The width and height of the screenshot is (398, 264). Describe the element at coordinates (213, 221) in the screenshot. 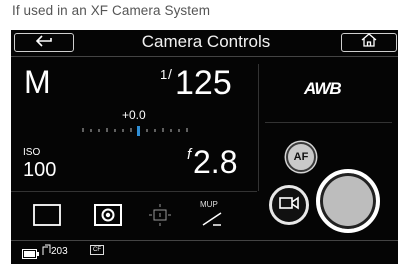

I see `mirror-up-icon` at that location.